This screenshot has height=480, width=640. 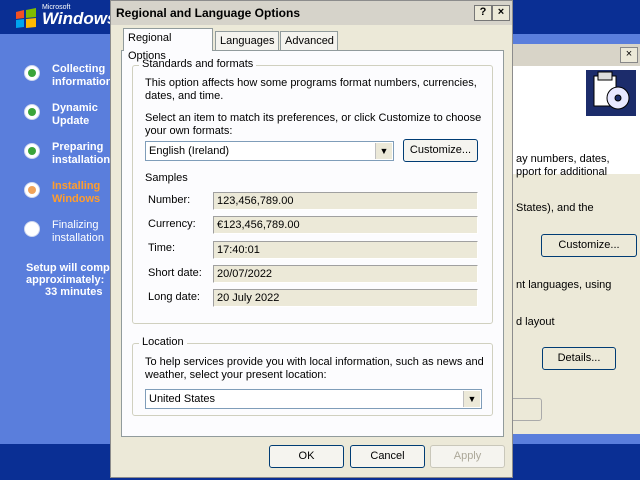 What do you see at coordinates (208, 13) in the screenshot?
I see `dialog-title: Regional and Language Options` at bounding box center [208, 13].